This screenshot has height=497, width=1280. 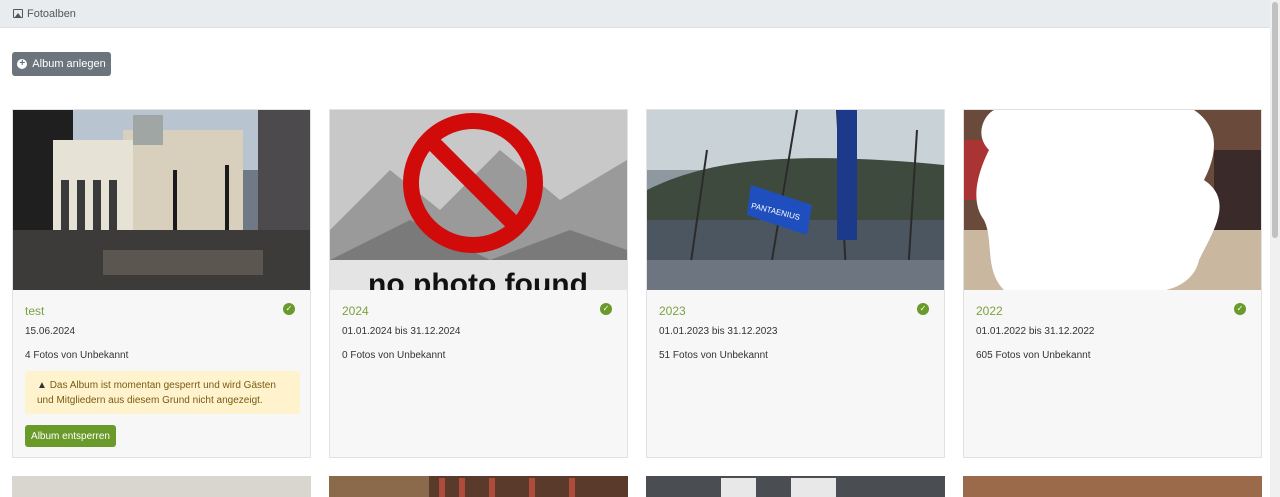 What do you see at coordinates (989, 311) in the screenshot?
I see `album-title: 2022` at bounding box center [989, 311].